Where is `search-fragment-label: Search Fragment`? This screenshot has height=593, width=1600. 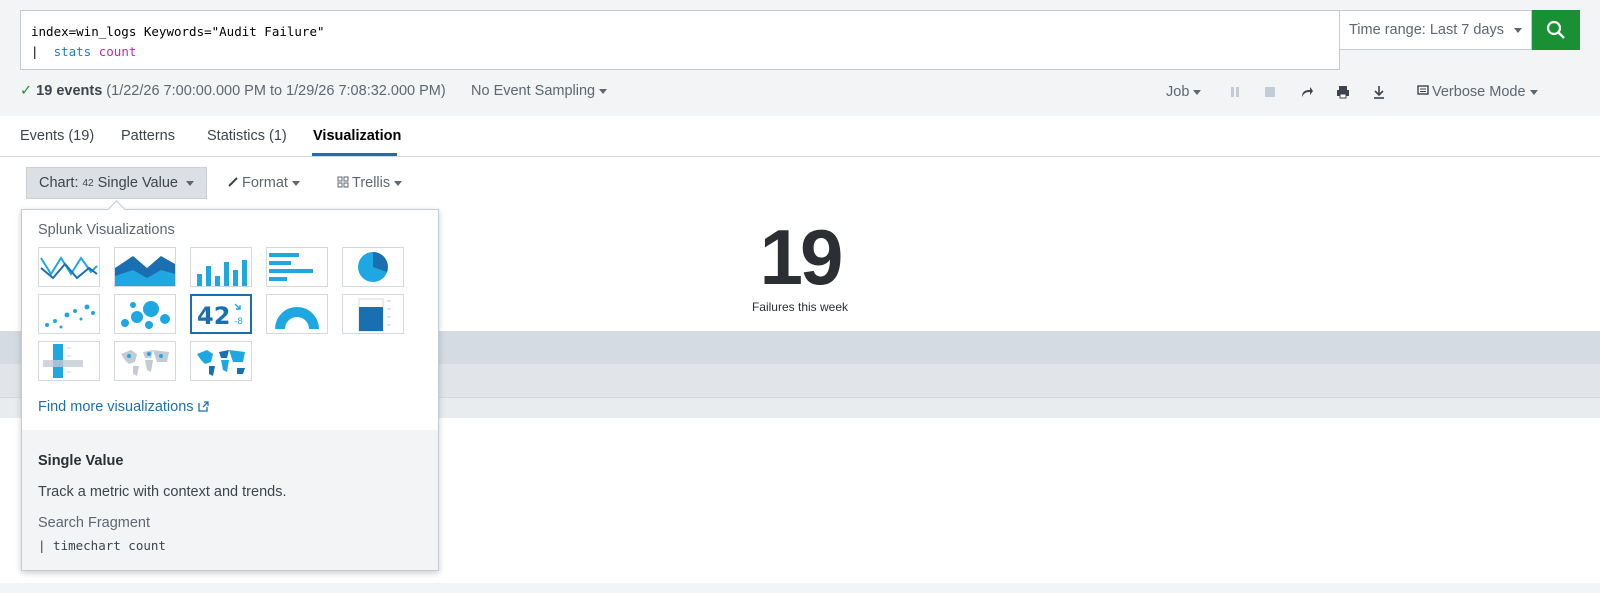
search-fragment-label: Search Fragment is located at coordinates (94, 523).